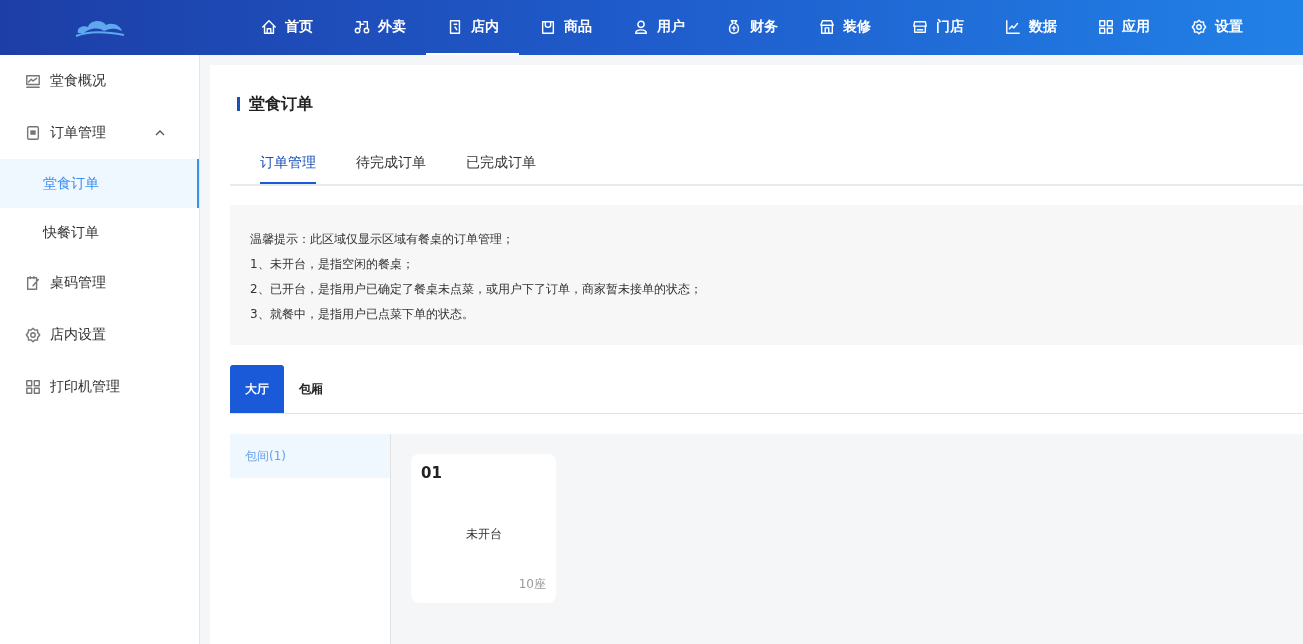 The width and height of the screenshot is (1303, 644). I want to click on nav-link: 门店, so click(937, 27).